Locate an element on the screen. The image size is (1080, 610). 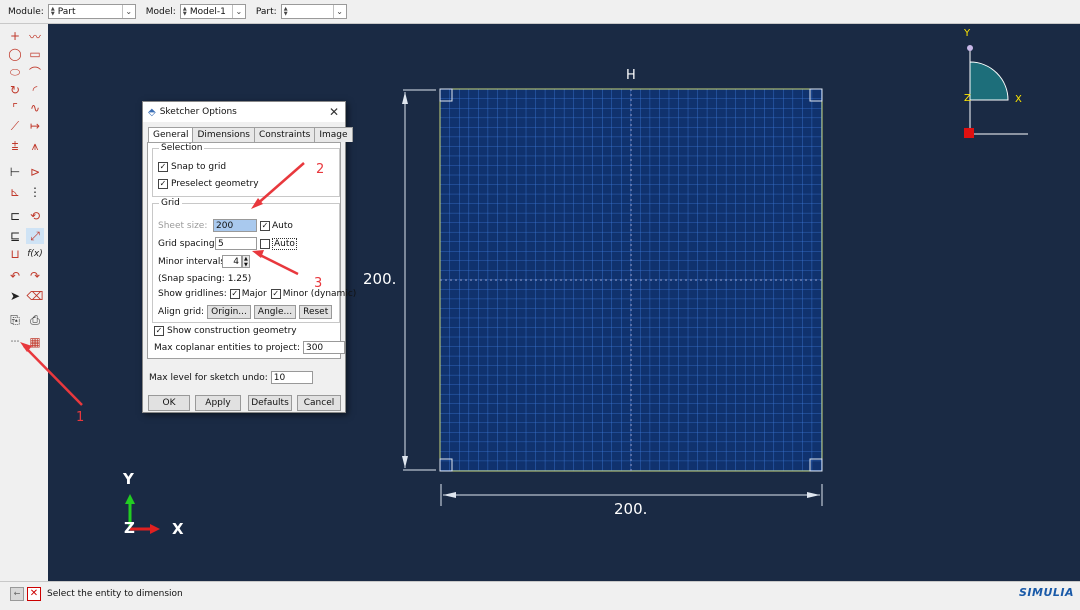
snap-to-grid-checkbox: ✓ Snap to grid is located at coordinates (192, 167).